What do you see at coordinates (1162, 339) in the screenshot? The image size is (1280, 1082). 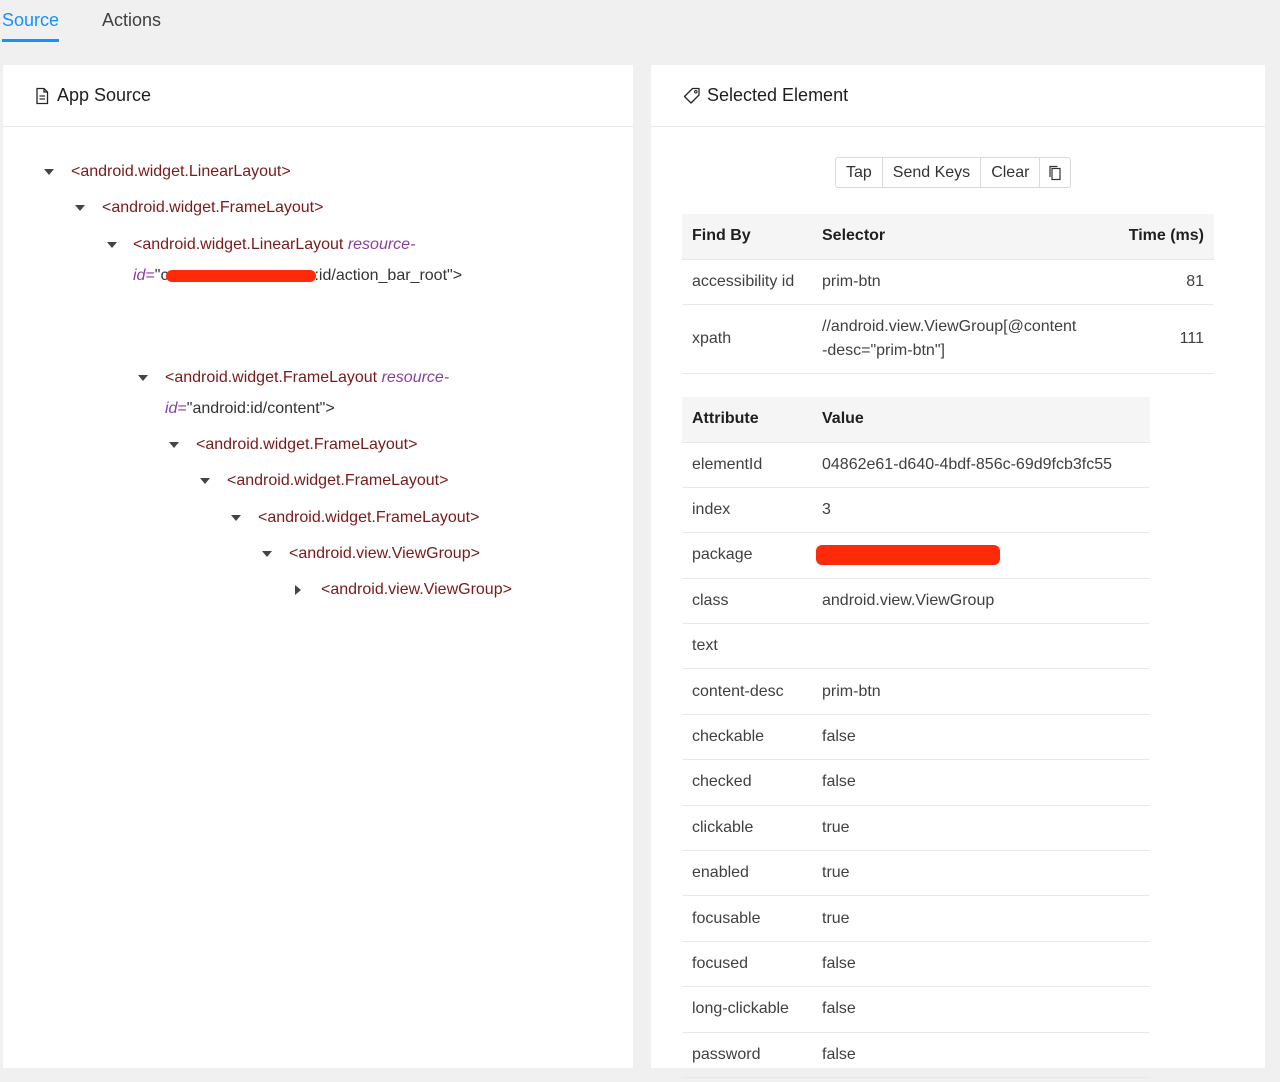 I see `time-cell: 111` at bounding box center [1162, 339].